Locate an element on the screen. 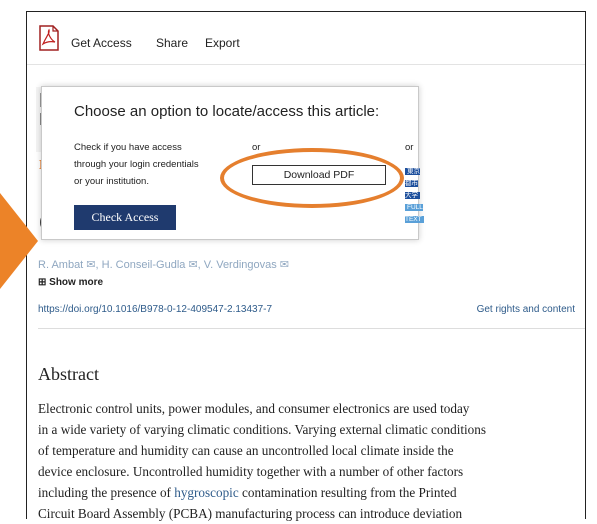  instruction-line: or your institution. is located at coordinates (111, 181).